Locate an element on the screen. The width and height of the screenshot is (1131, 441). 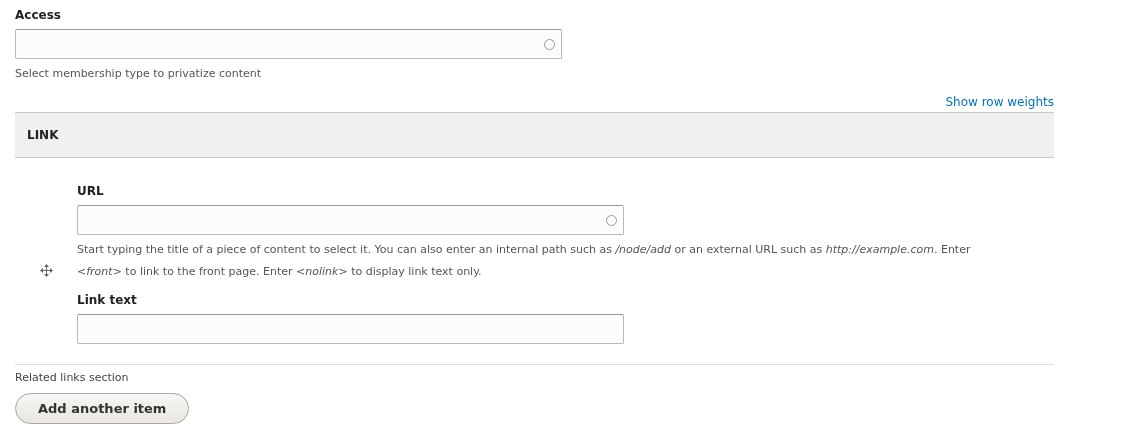
field-label: Link text is located at coordinates (107, 300).